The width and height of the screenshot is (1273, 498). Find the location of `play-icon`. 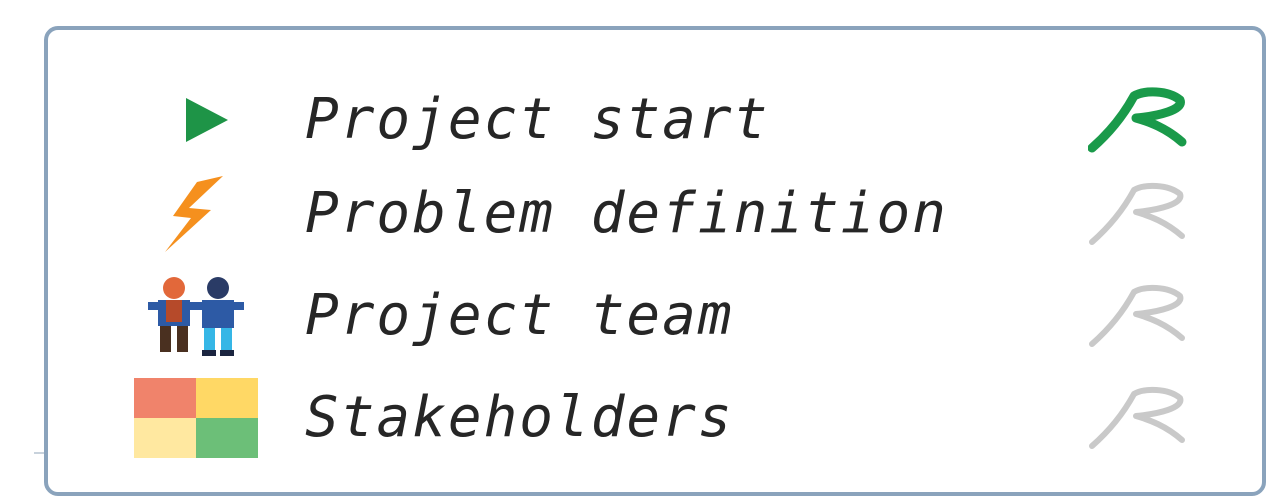

play-icon is located at coordinates (196, 120).